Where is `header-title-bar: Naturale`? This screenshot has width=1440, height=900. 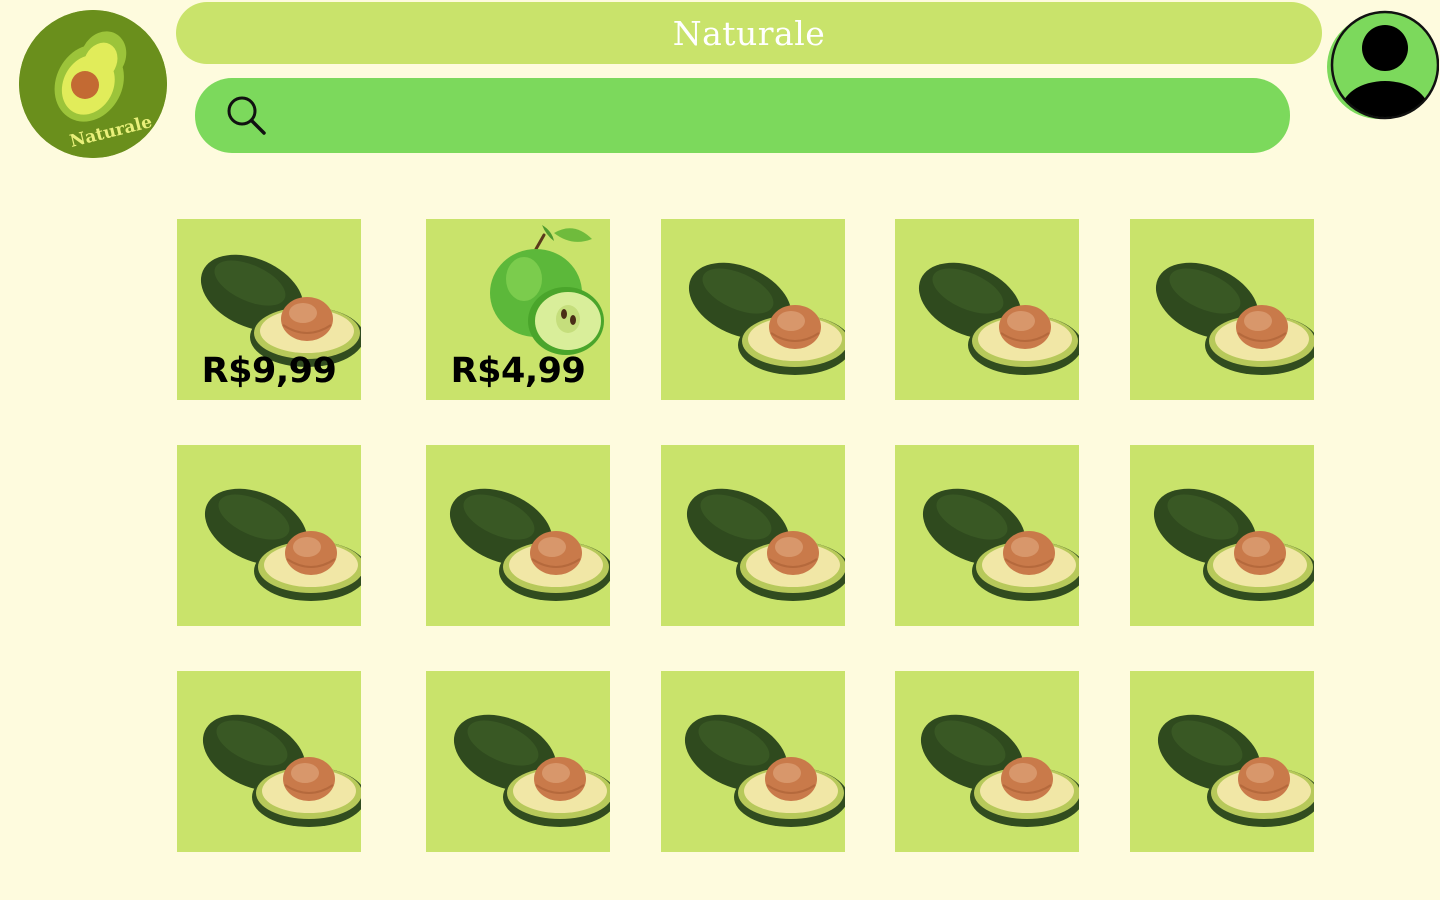 header-title-bar: Naturale is located at coordinates (749, 33).